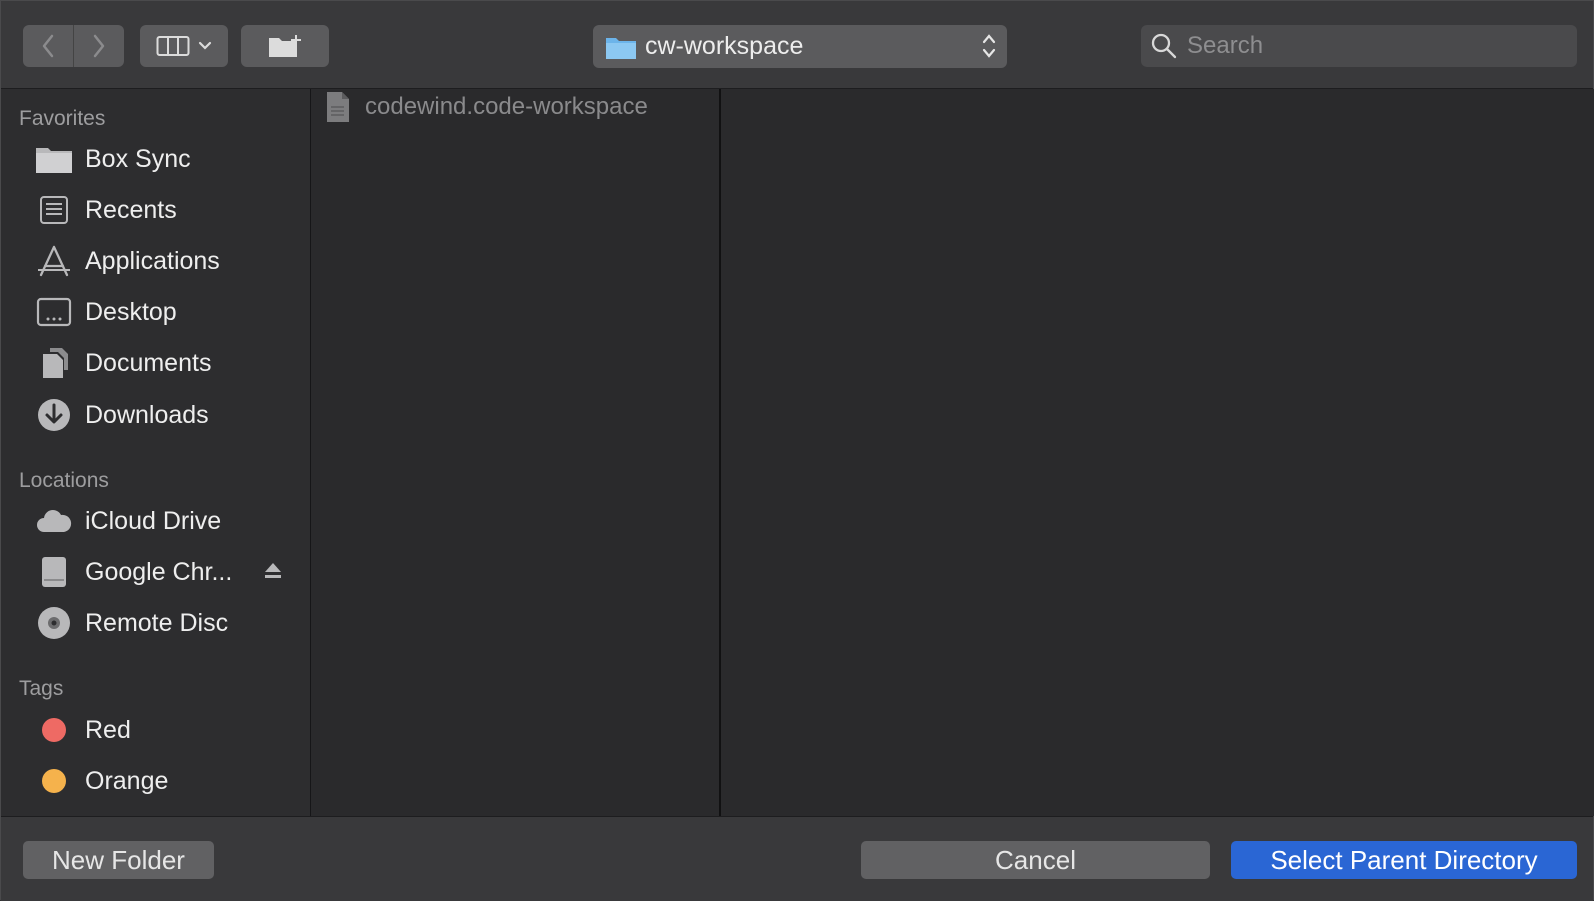 The image size is (1594, 901). What do you see at coordinates (205, 45) in the screenshot?
I see `chevron-down-icon` at bounding box center [205, 45].